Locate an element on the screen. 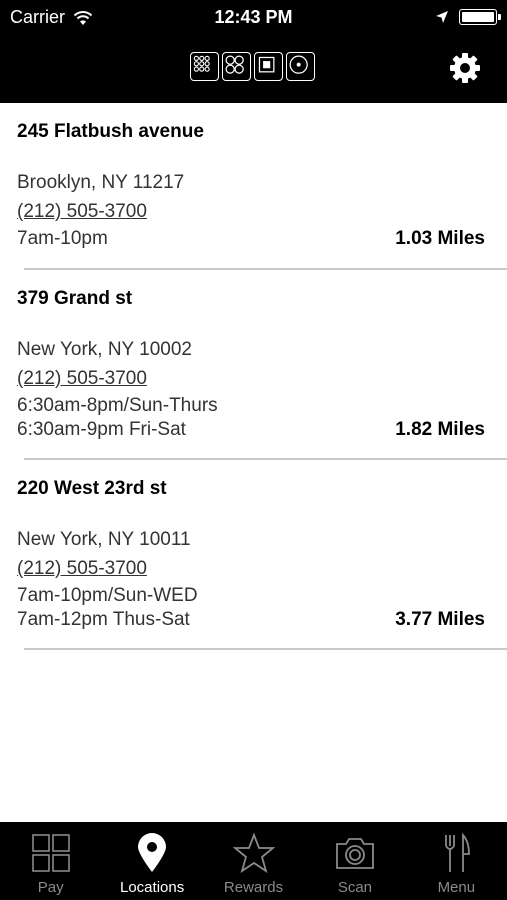 This screenshot has height=900, width=507. tab-rewards: Rewards is located at coordinates (253, 861).